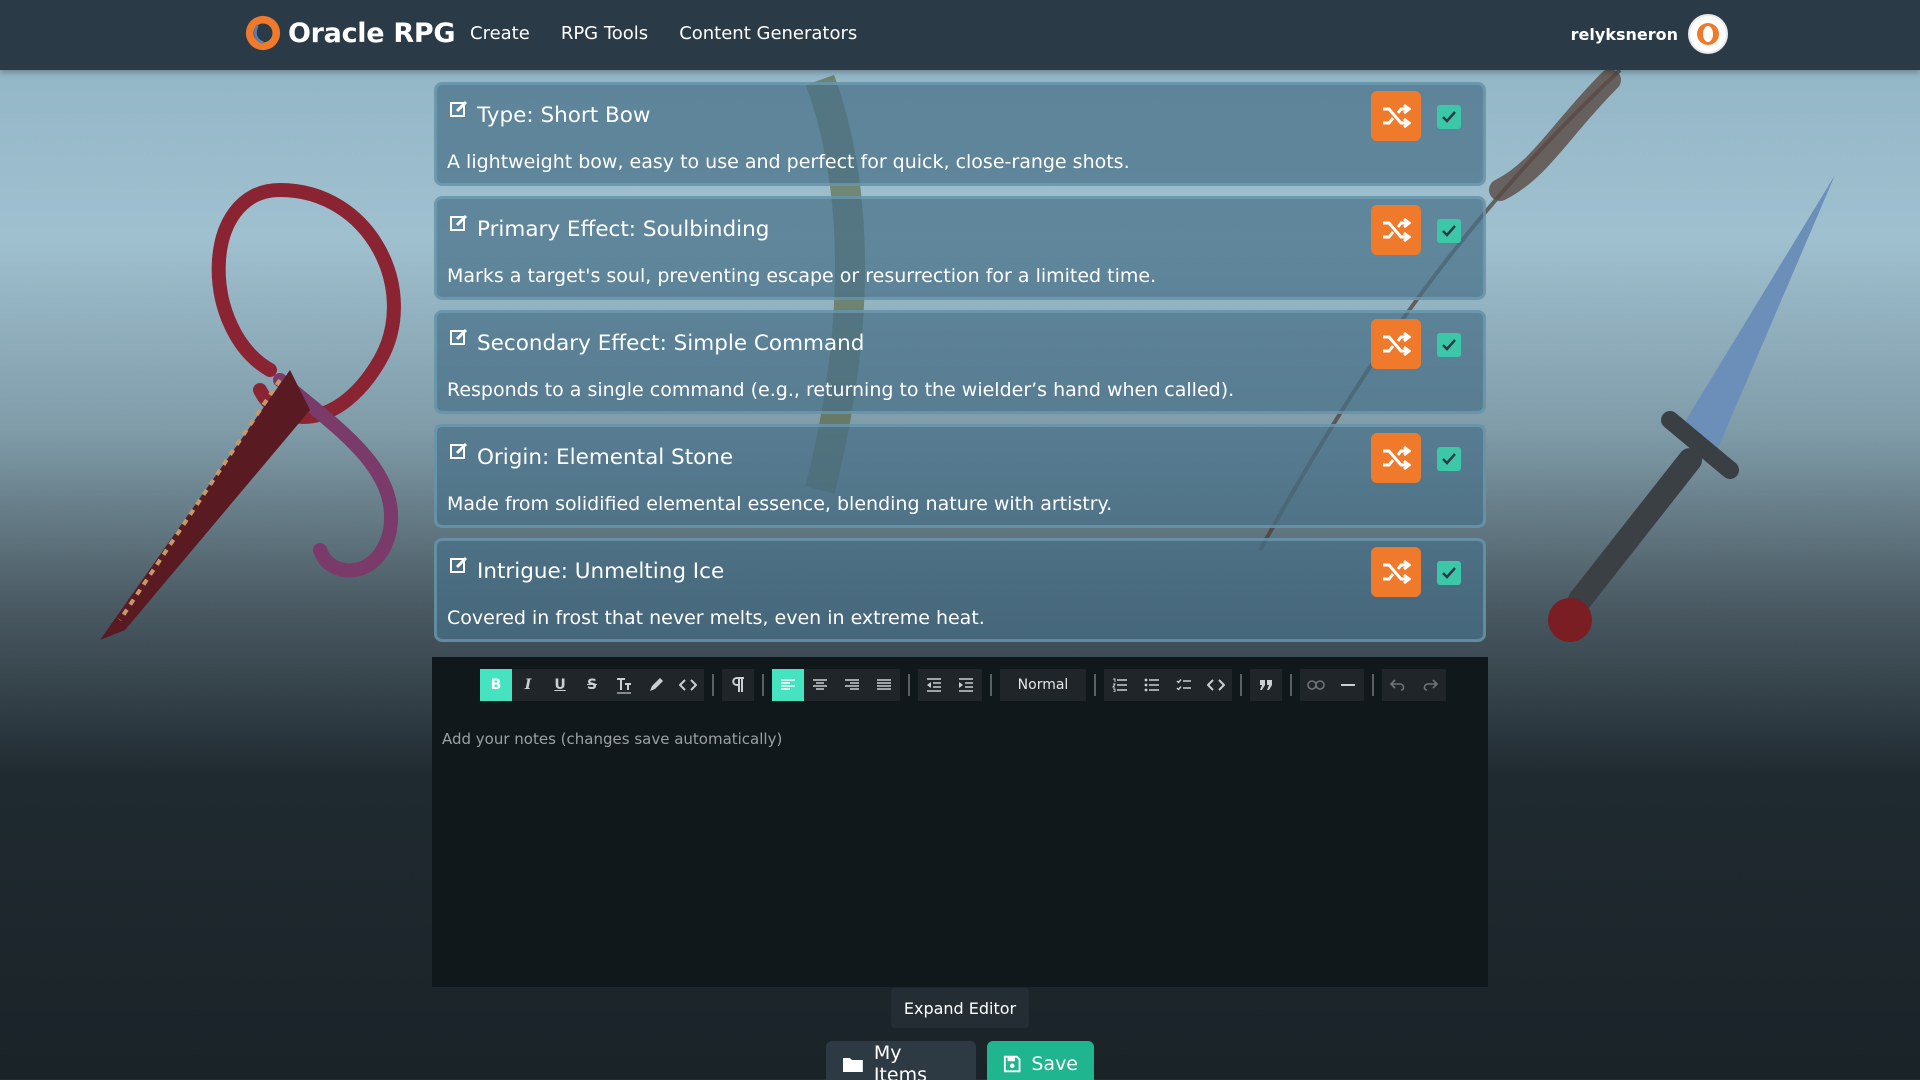  Describe the element at coordinates (601, 571) in the screenshot. I see `card-title: Intrigue: Unmelting Ice` at that location.